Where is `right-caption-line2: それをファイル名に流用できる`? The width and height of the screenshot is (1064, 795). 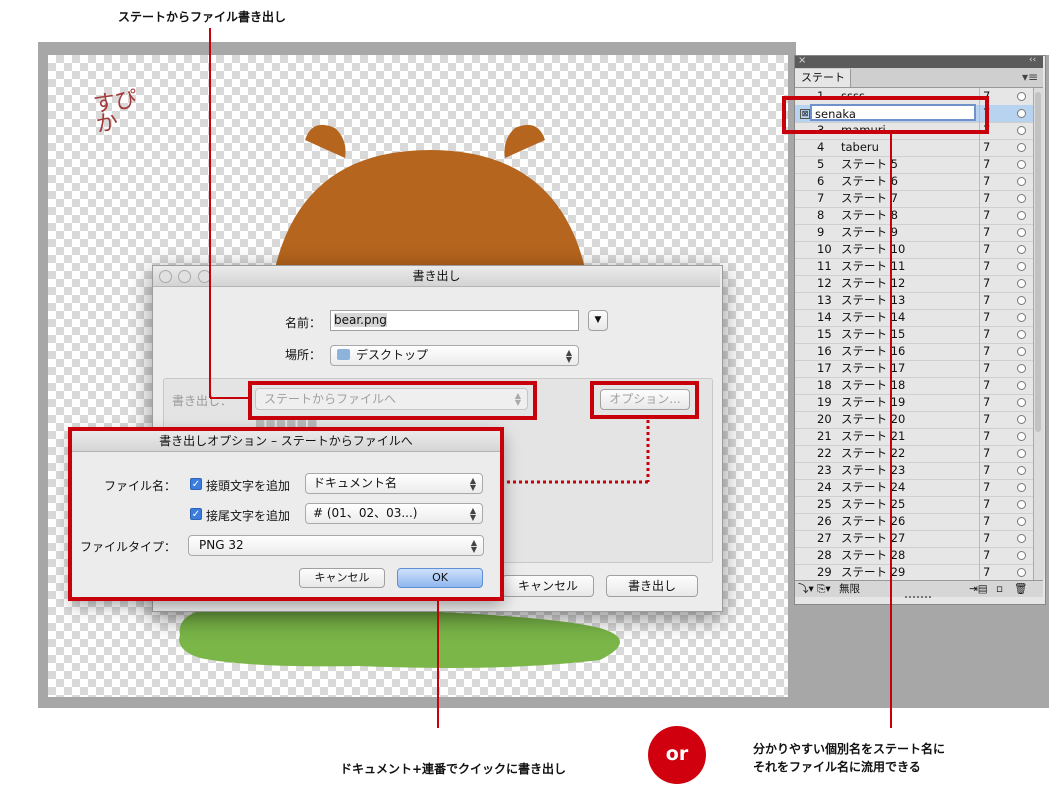
right-caption-line2: それをファイル名に流用できる is located at coordinates (837, 767).